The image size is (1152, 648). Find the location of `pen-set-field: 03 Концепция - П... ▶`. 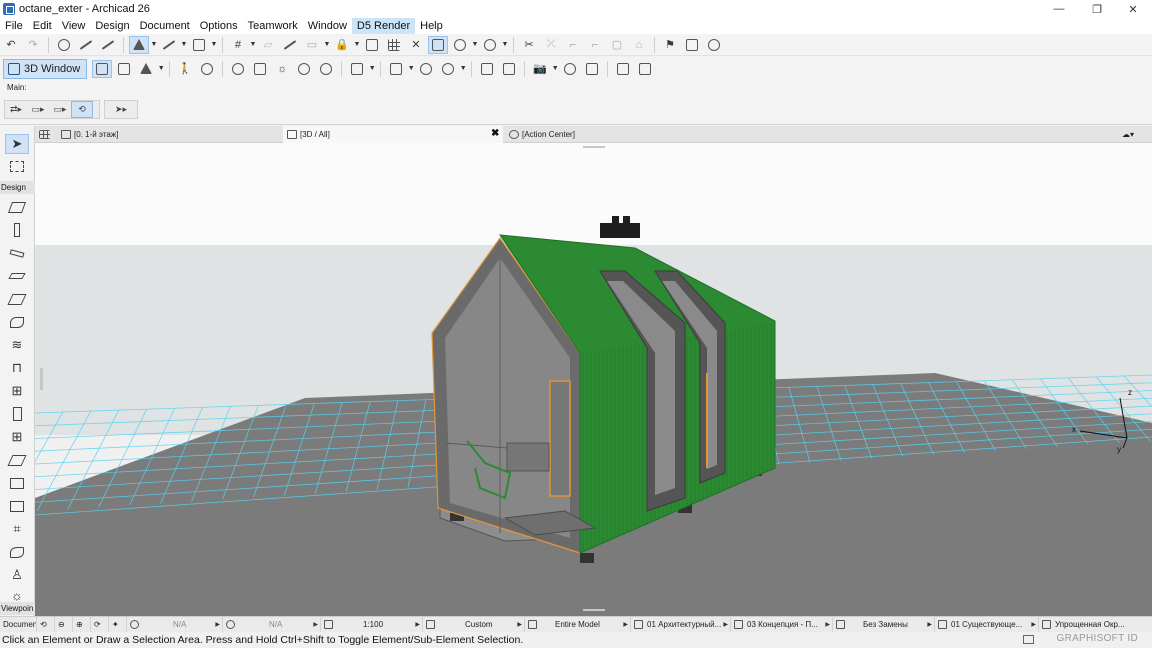

pen-set-field: 03 Концепция - П... ▶ is located at coordinates (782, 624).